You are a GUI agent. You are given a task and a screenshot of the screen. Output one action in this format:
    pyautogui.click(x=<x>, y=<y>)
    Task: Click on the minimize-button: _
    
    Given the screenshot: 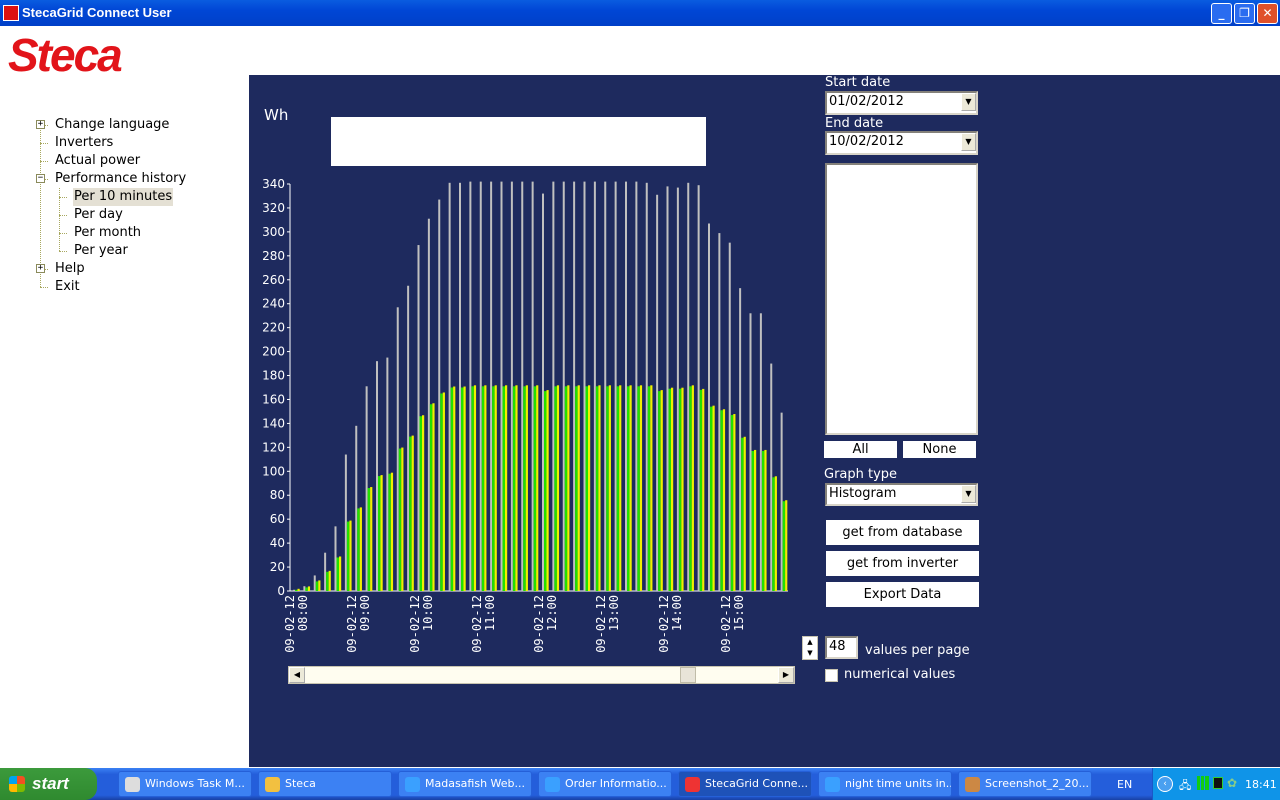 What is the action you would take?
    pyautogui.click(x=1221, y=13)
    